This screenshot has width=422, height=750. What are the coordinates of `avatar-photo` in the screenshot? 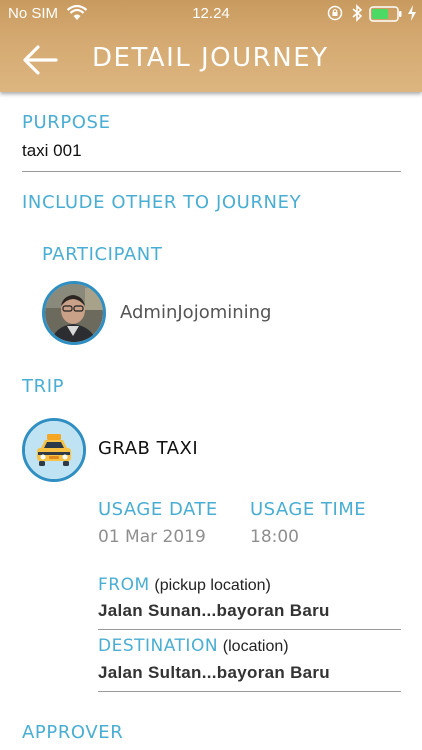 It's located at (74, 313).